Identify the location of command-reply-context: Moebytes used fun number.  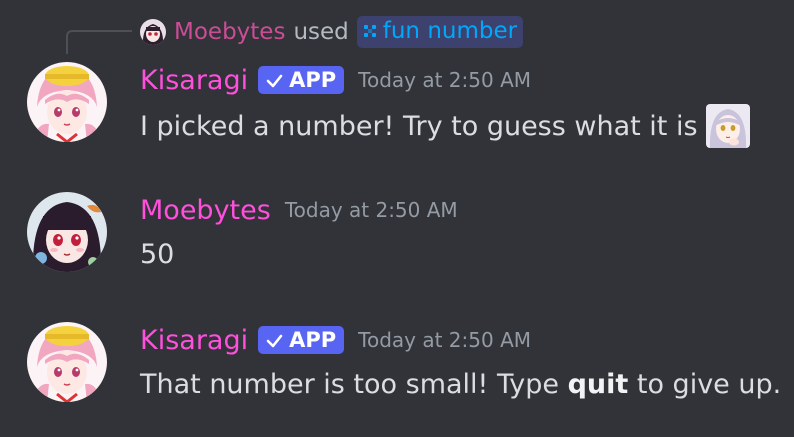
(332, 32).